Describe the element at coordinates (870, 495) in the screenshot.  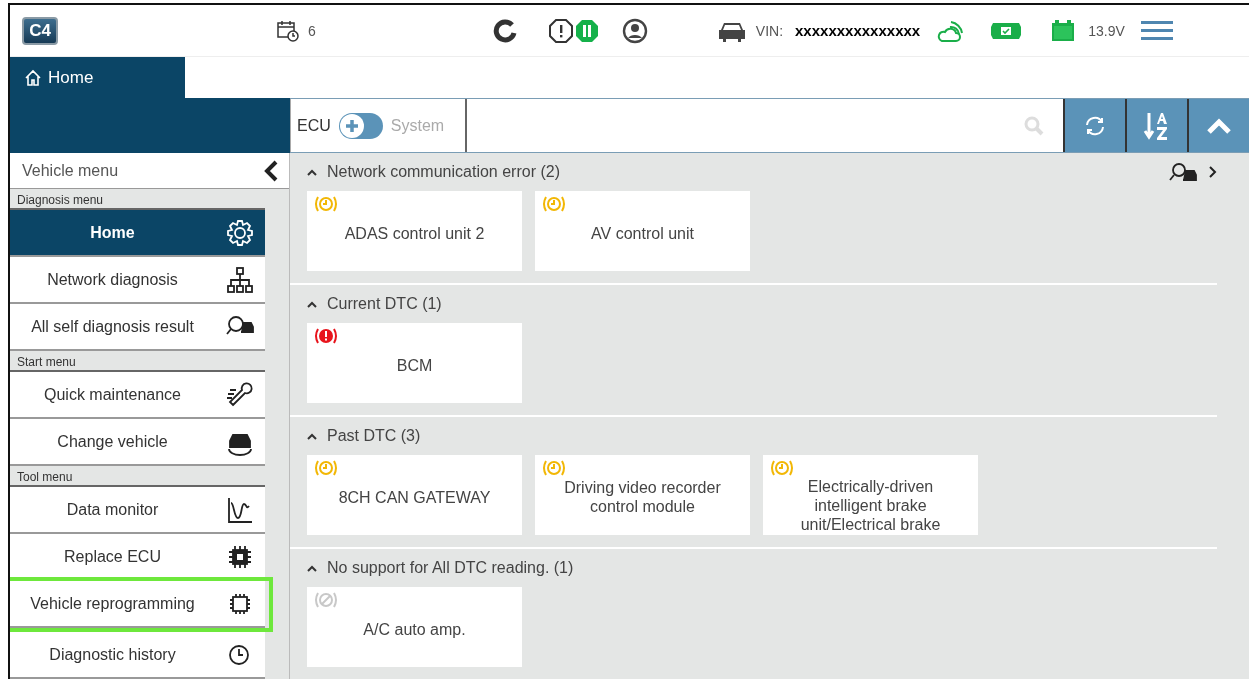
I see `ecu-card: Electrically-driven intelligent brake unit/Electrical brake` at that location.